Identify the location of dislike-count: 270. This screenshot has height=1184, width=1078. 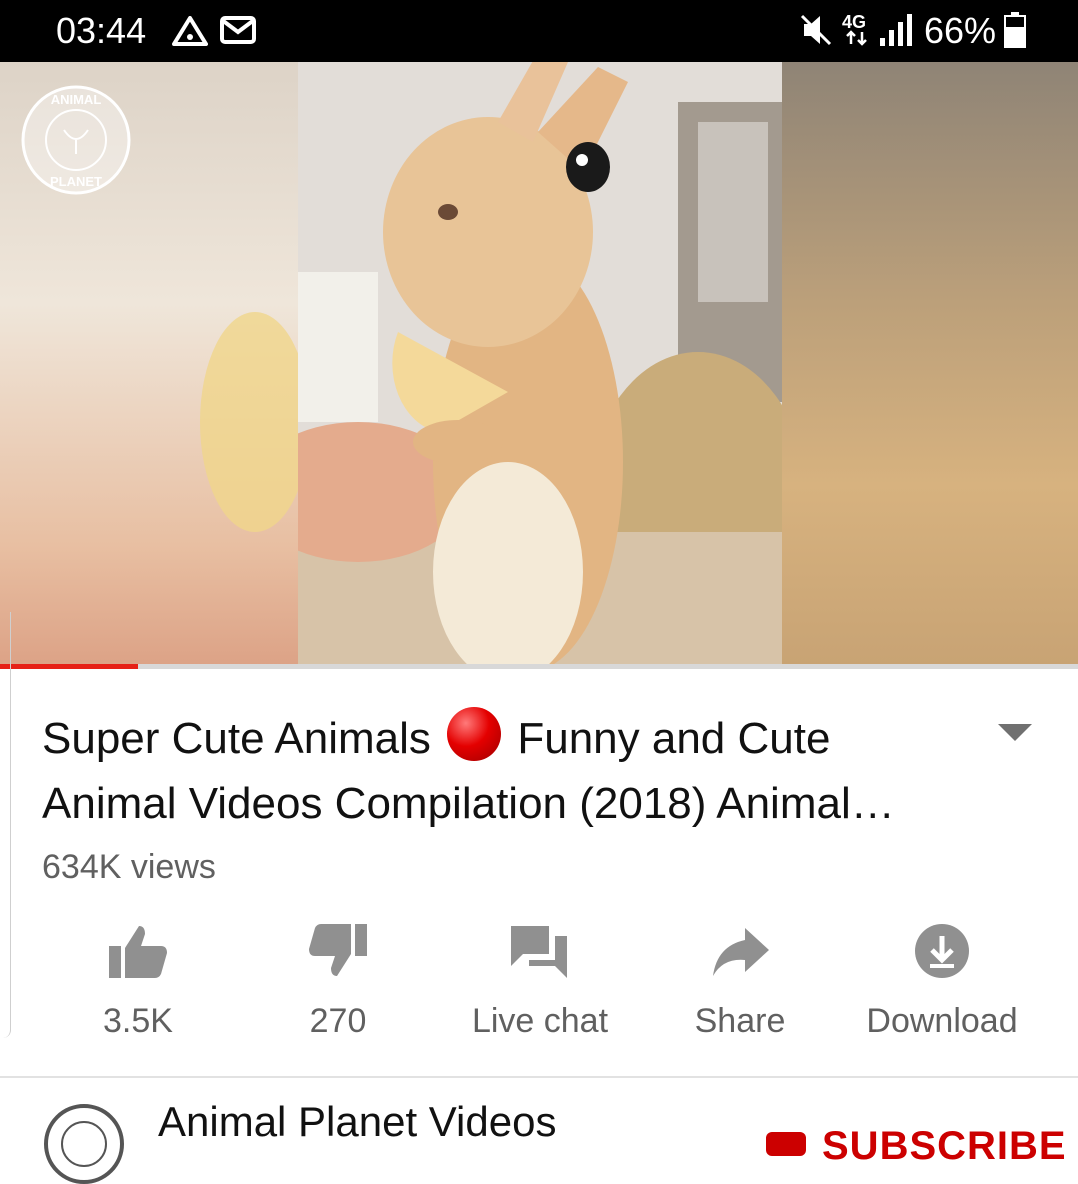
(338, 1021).